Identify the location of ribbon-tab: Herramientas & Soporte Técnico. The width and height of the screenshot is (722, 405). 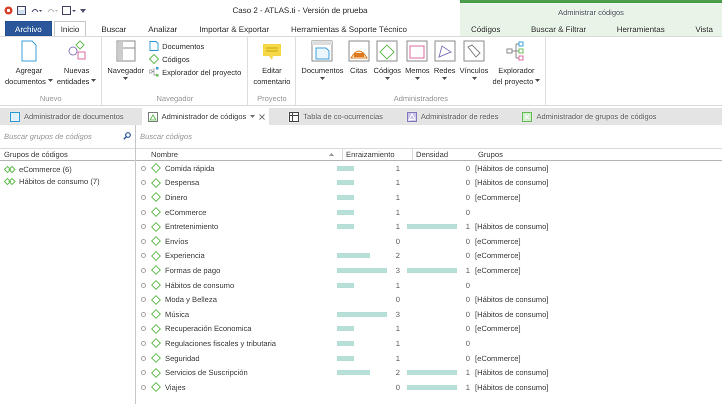
(349, 28).